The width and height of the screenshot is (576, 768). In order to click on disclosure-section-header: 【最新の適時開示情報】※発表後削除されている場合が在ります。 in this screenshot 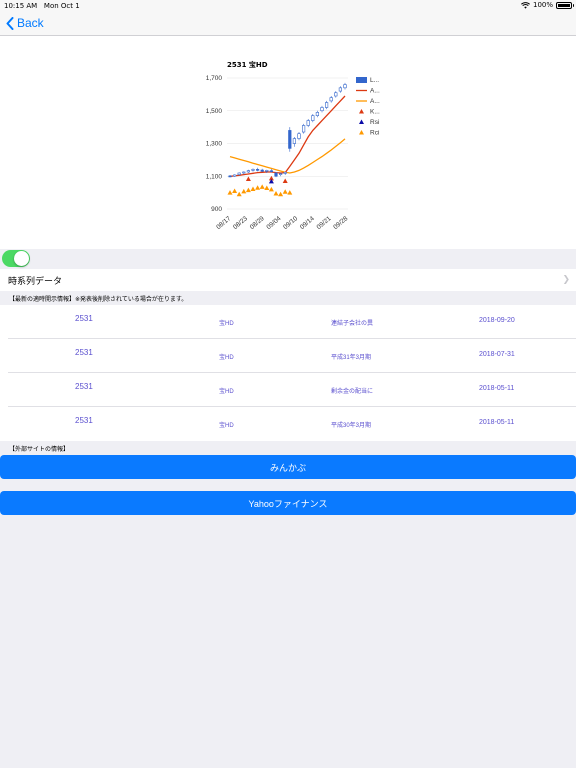, I will do `click(288, 298)`.